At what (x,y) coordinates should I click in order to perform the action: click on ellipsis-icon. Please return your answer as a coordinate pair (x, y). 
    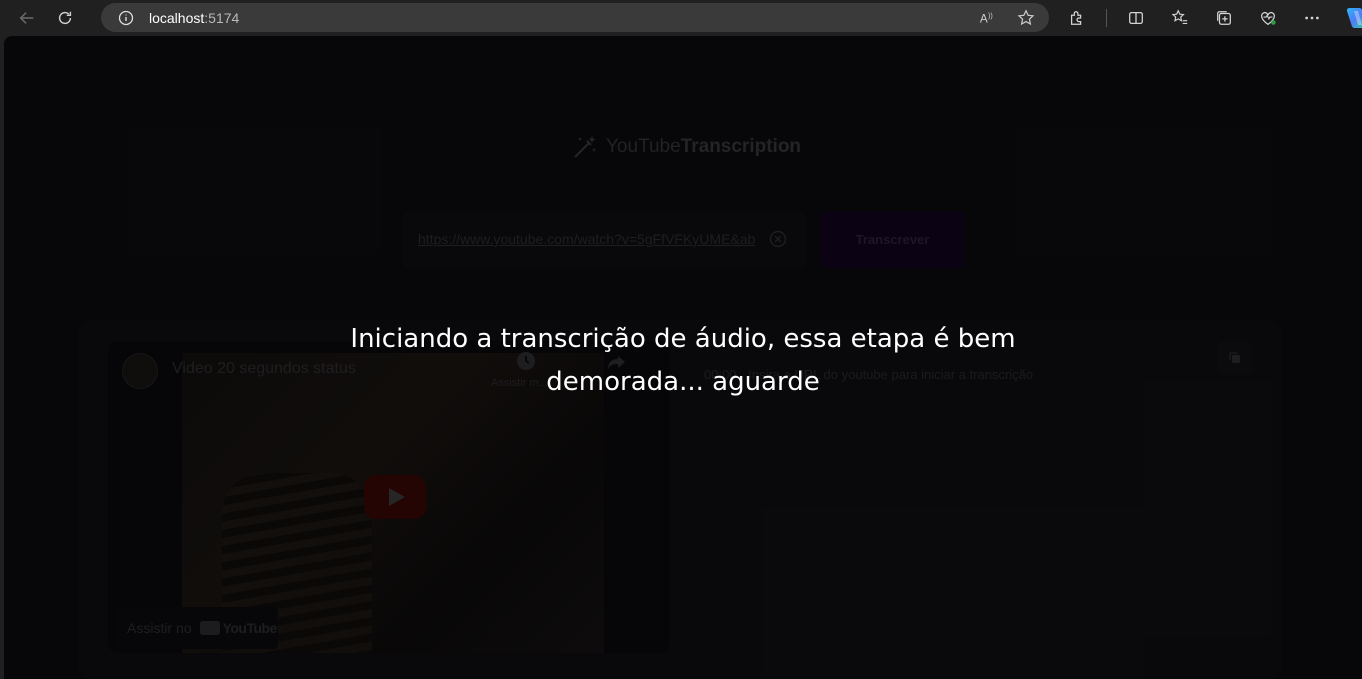
    Looking at the image, I should click on (1312, 17).